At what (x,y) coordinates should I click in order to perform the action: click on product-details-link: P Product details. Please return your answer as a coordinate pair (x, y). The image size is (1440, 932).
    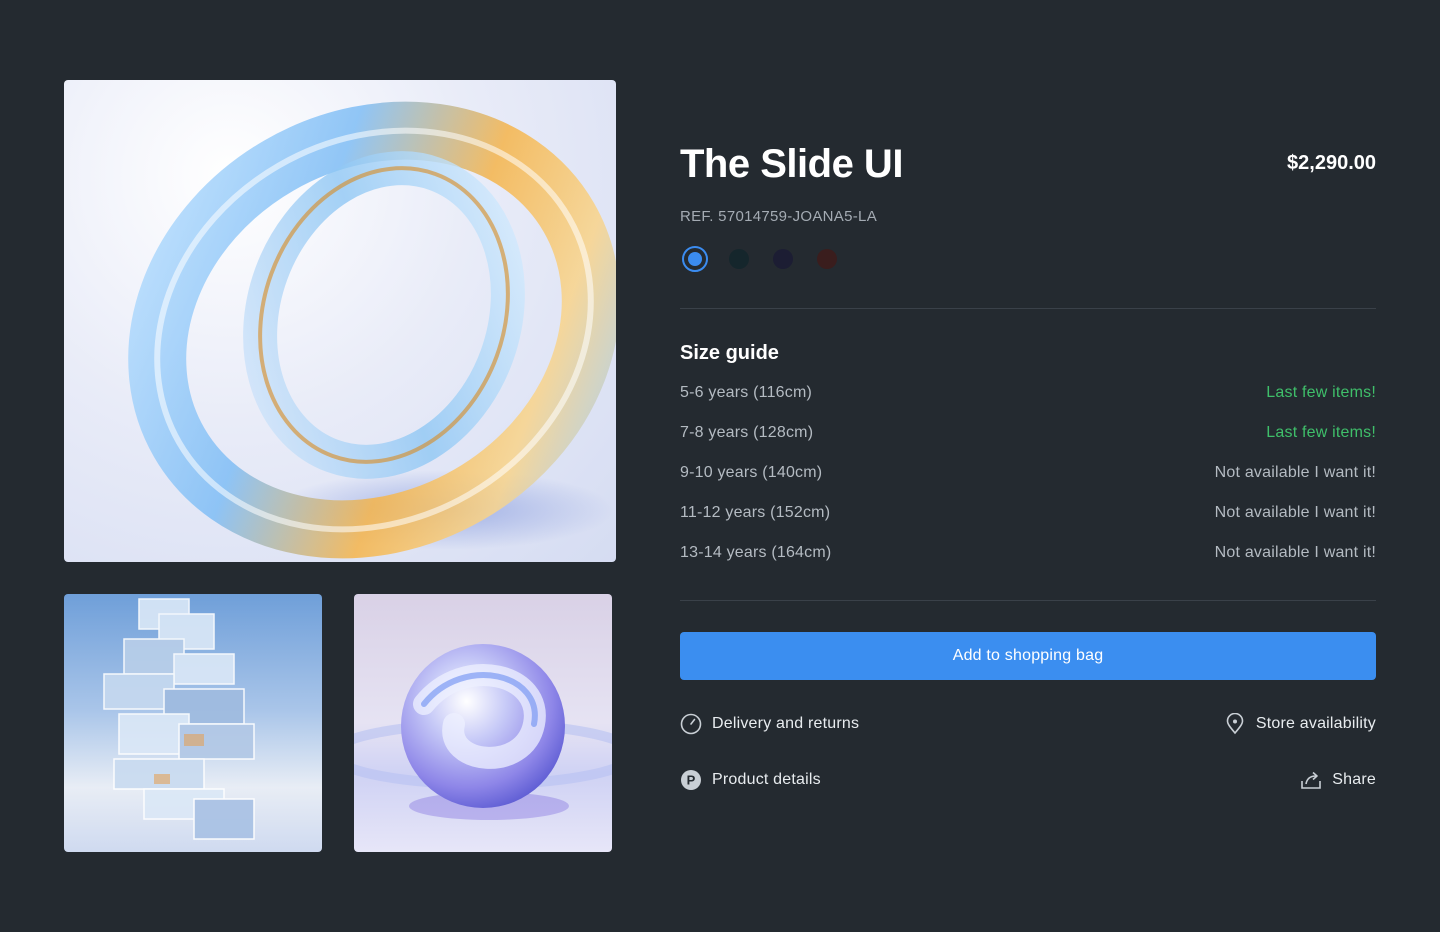
    Looking at the image, I should click on (750, 780).